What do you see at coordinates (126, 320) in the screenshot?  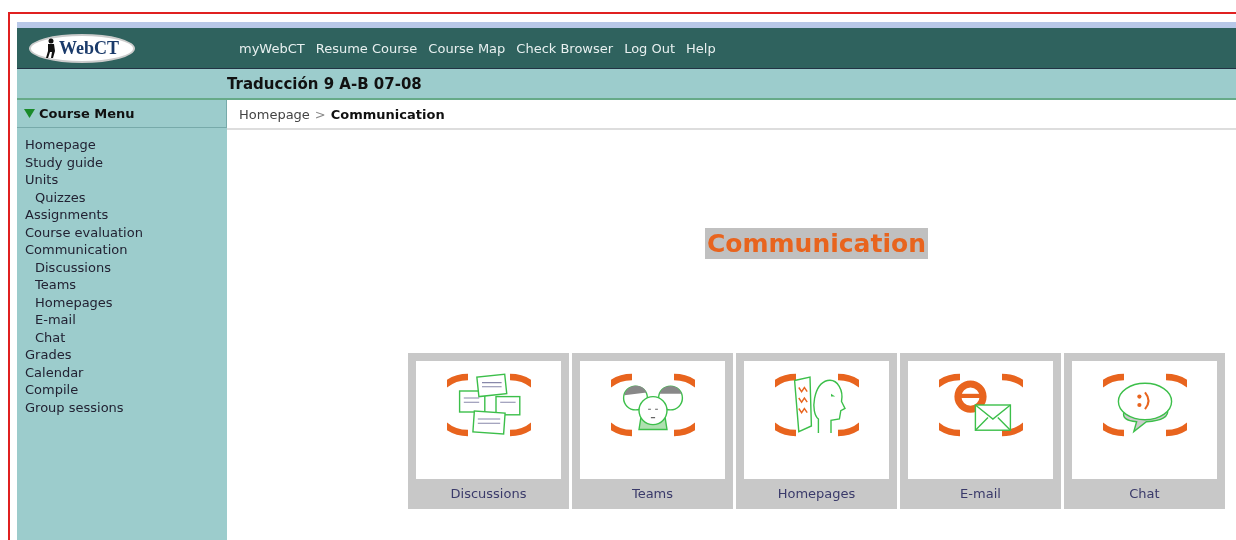 I see `menu-link: E-mail` at bounding box center [126, 320].